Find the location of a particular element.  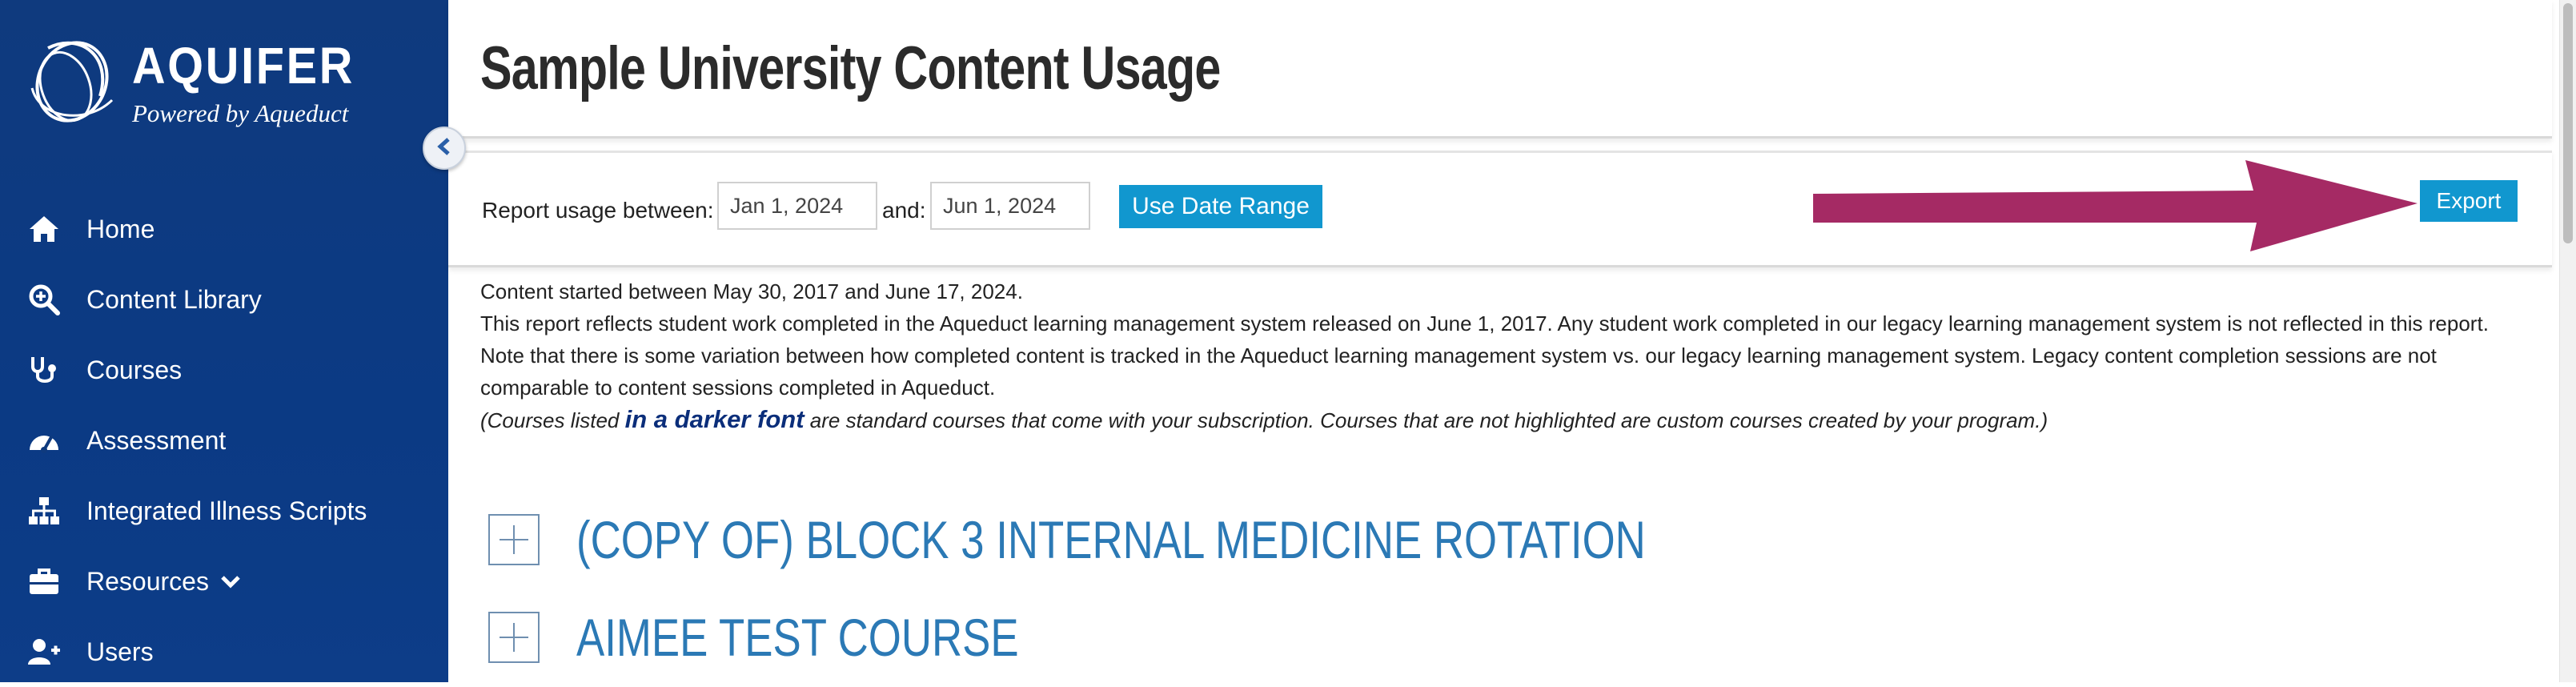

and-label: and: is located at coordinates (904, 211).